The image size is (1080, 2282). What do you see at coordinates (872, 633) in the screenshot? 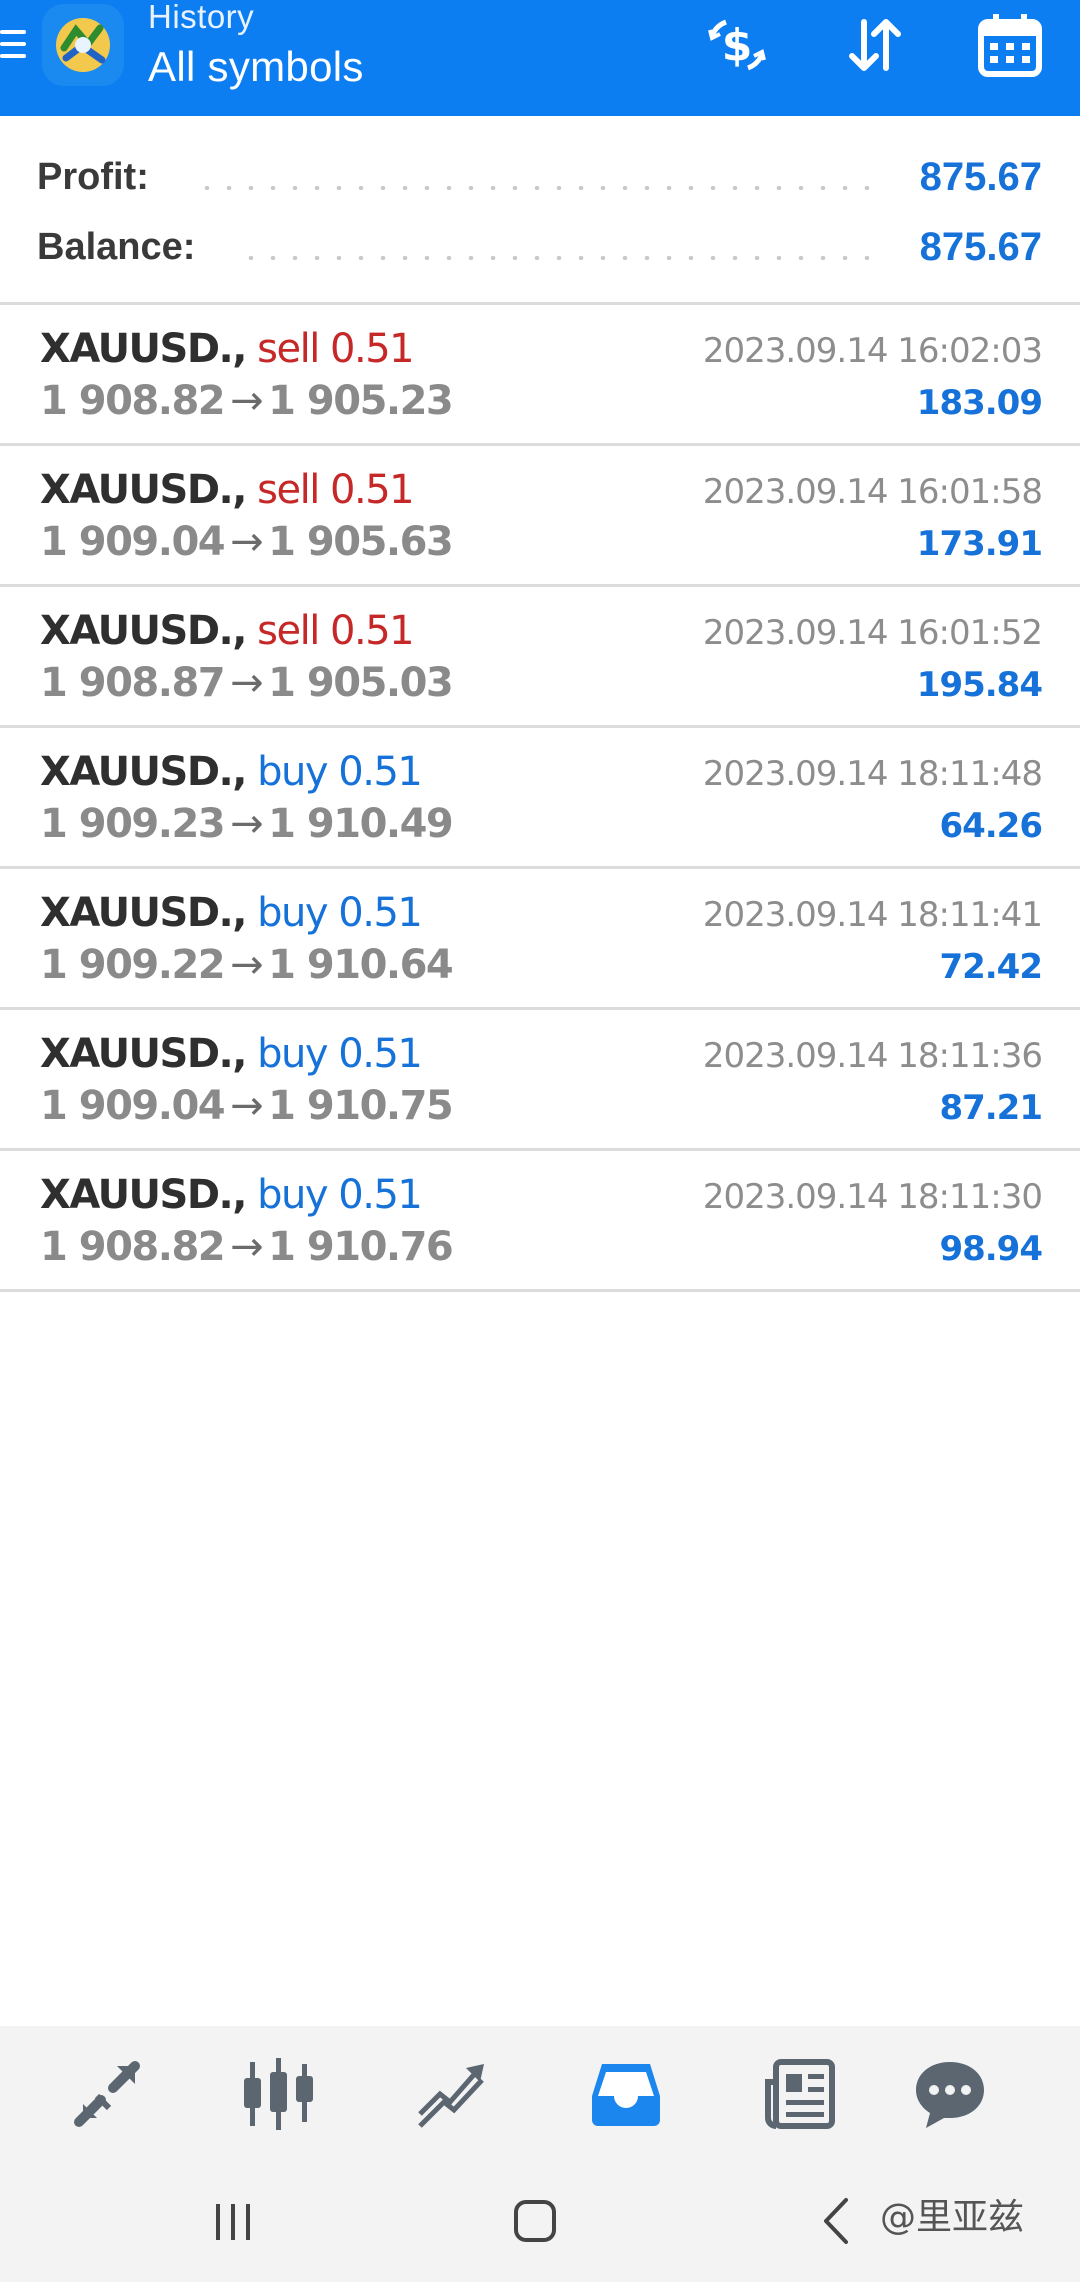
I see `deal-time: 2023.09.14 16:01:52` at bounding box center [872, 633].